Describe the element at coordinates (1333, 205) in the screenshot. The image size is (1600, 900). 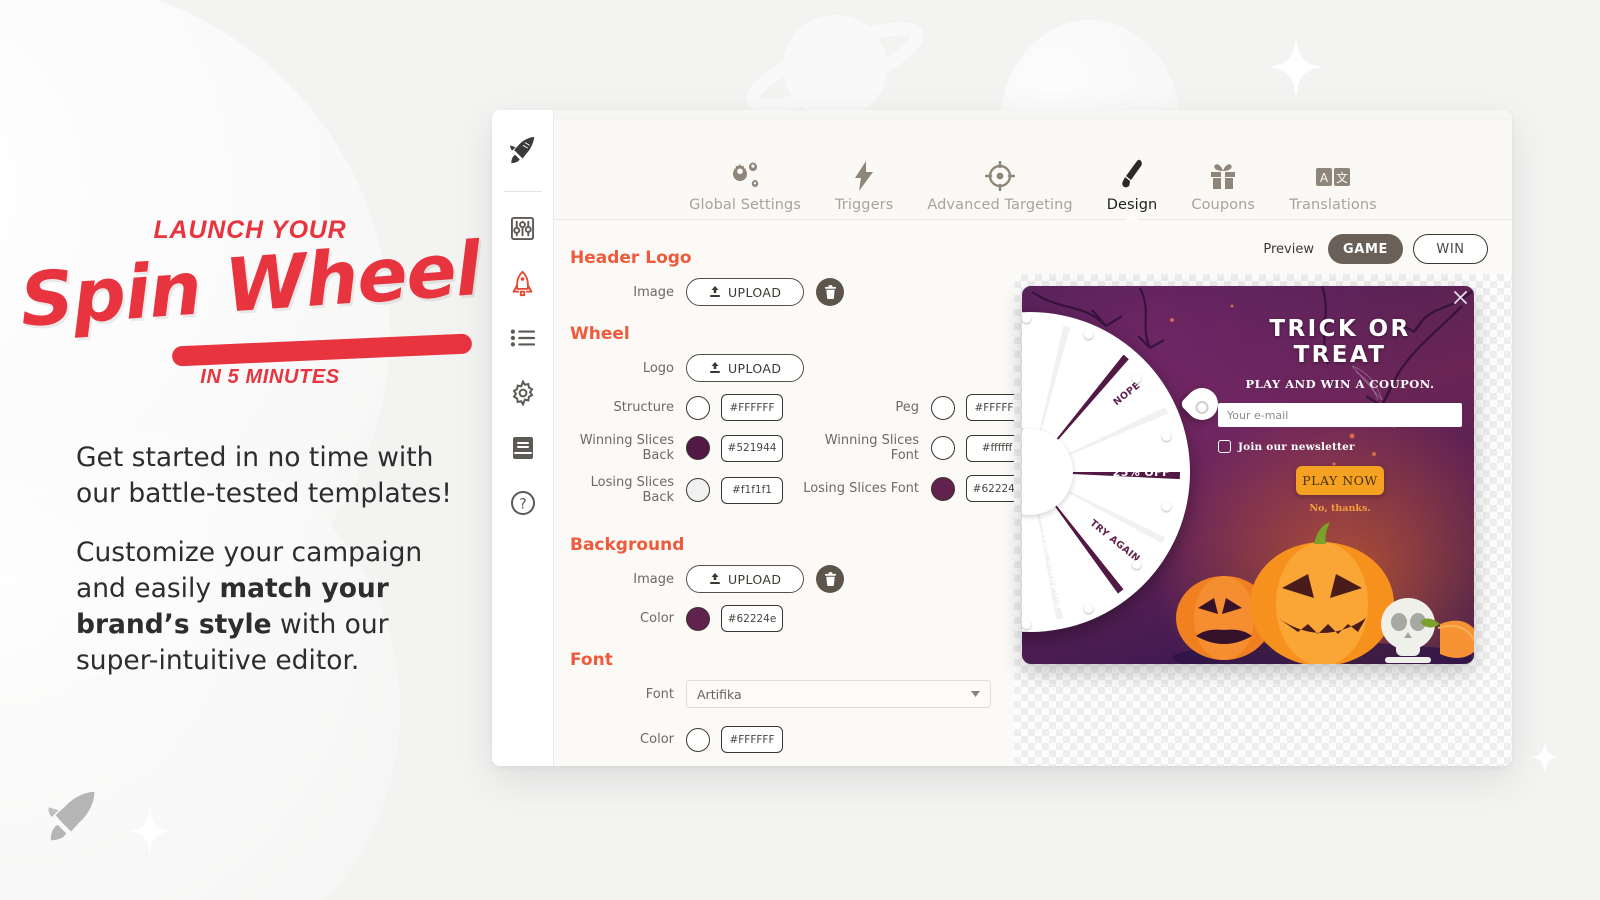
I see `tab-label: Translations` at that location.